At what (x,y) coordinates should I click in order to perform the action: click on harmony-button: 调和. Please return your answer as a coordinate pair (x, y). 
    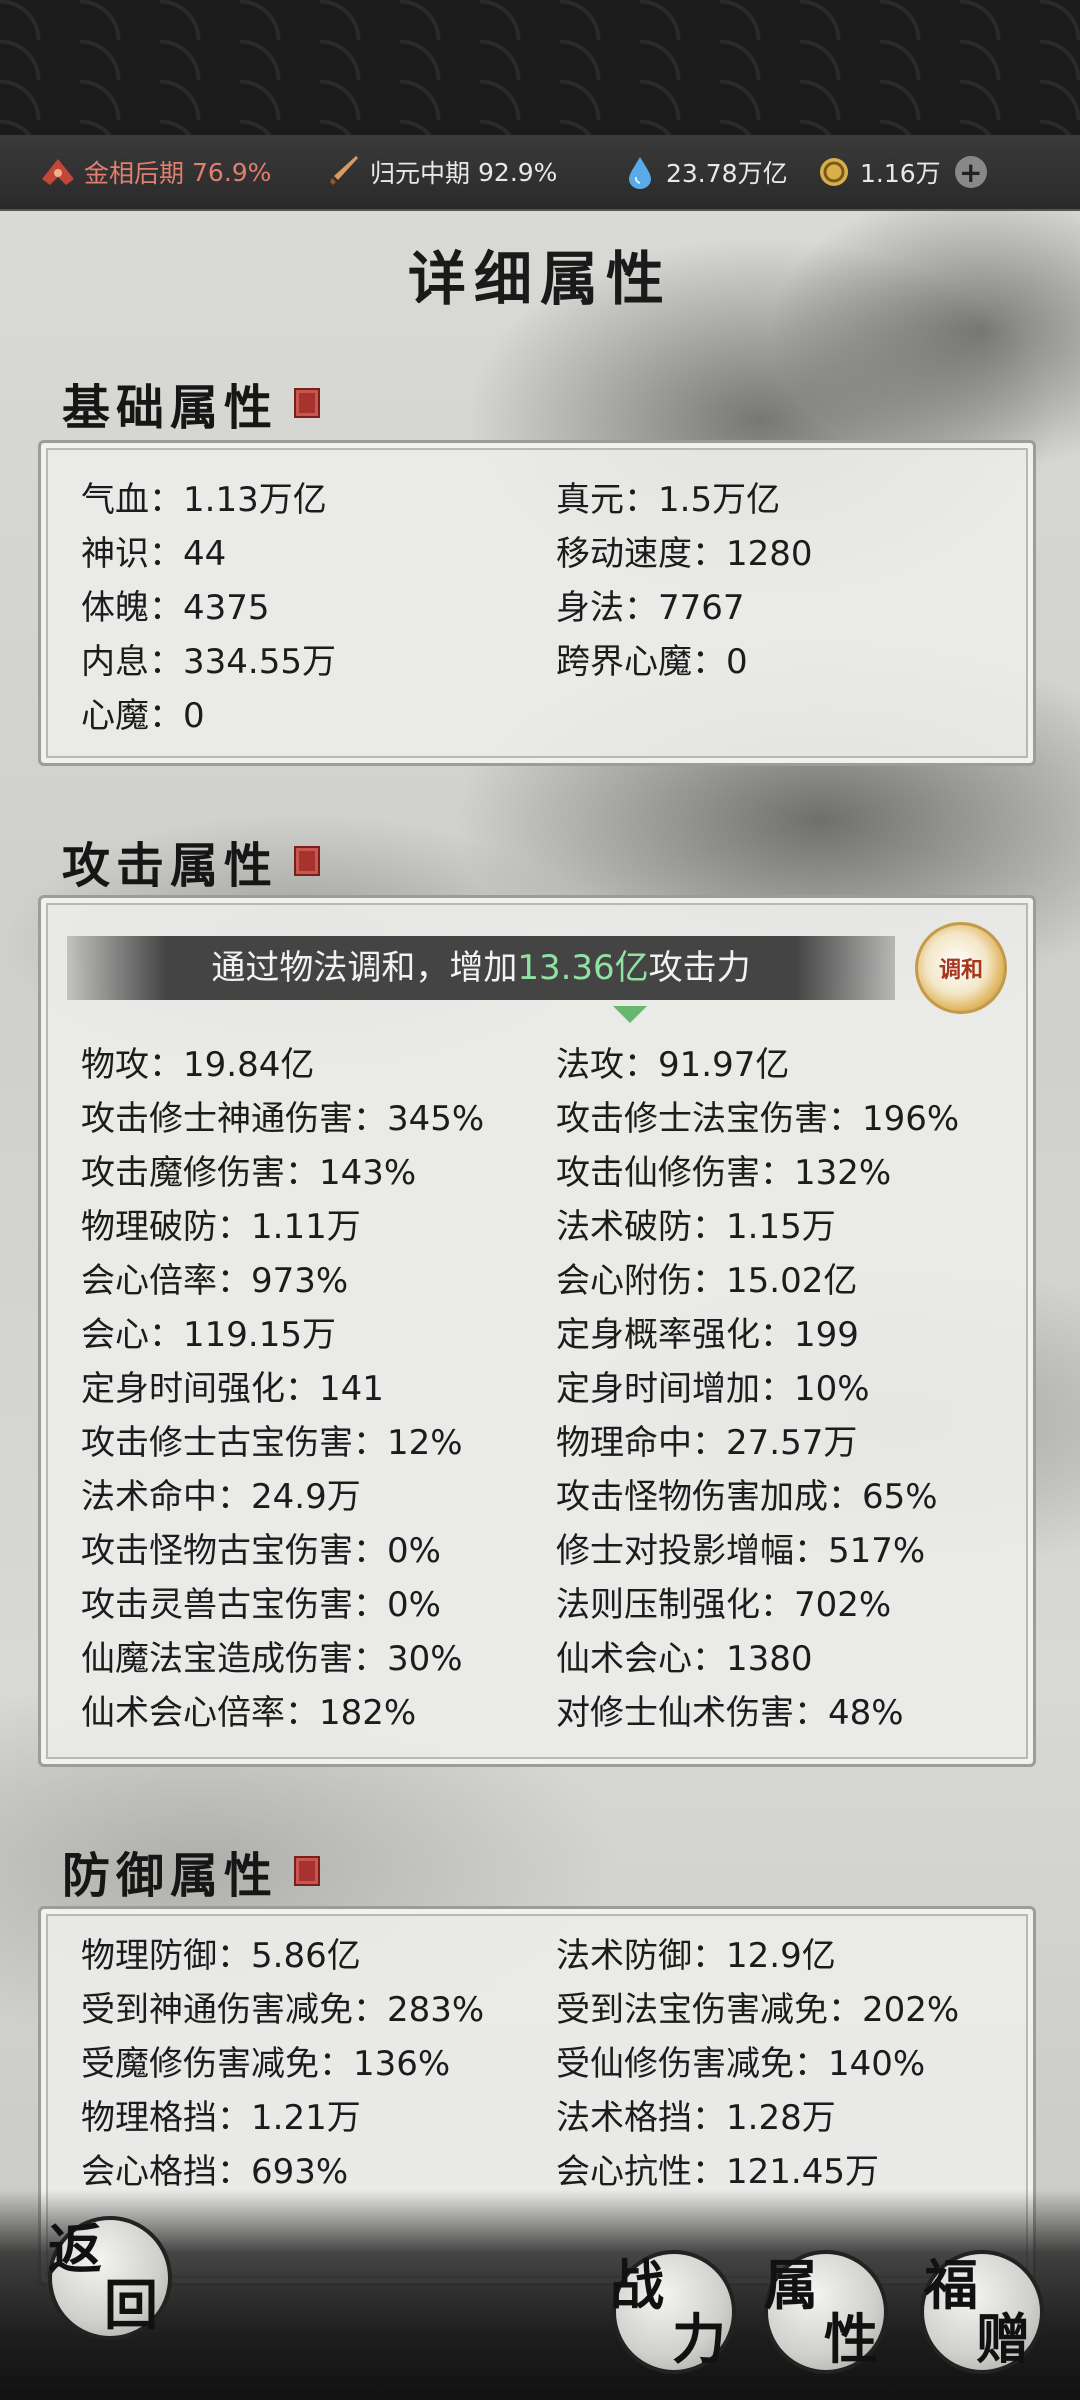
    Looking at the image, I should click on (961, 968).